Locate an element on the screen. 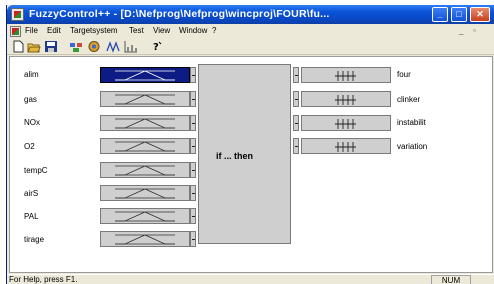 The width and height of the screenshot is (494, 284). save-icon is located at coordinates (51, 46).